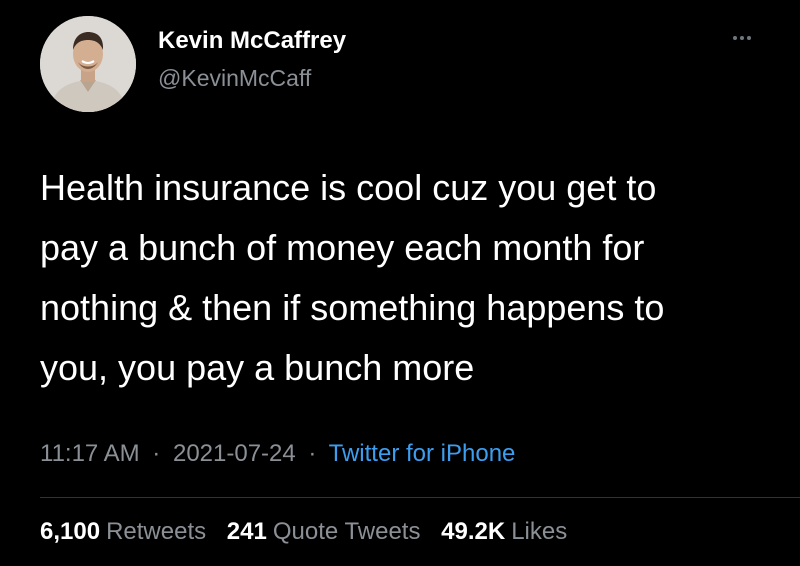  What do you see at coordinates (352, 307) in the screenshot?
I see `tweet-text-line: nothing & then if something happens to` at bounding box center [352, 307].